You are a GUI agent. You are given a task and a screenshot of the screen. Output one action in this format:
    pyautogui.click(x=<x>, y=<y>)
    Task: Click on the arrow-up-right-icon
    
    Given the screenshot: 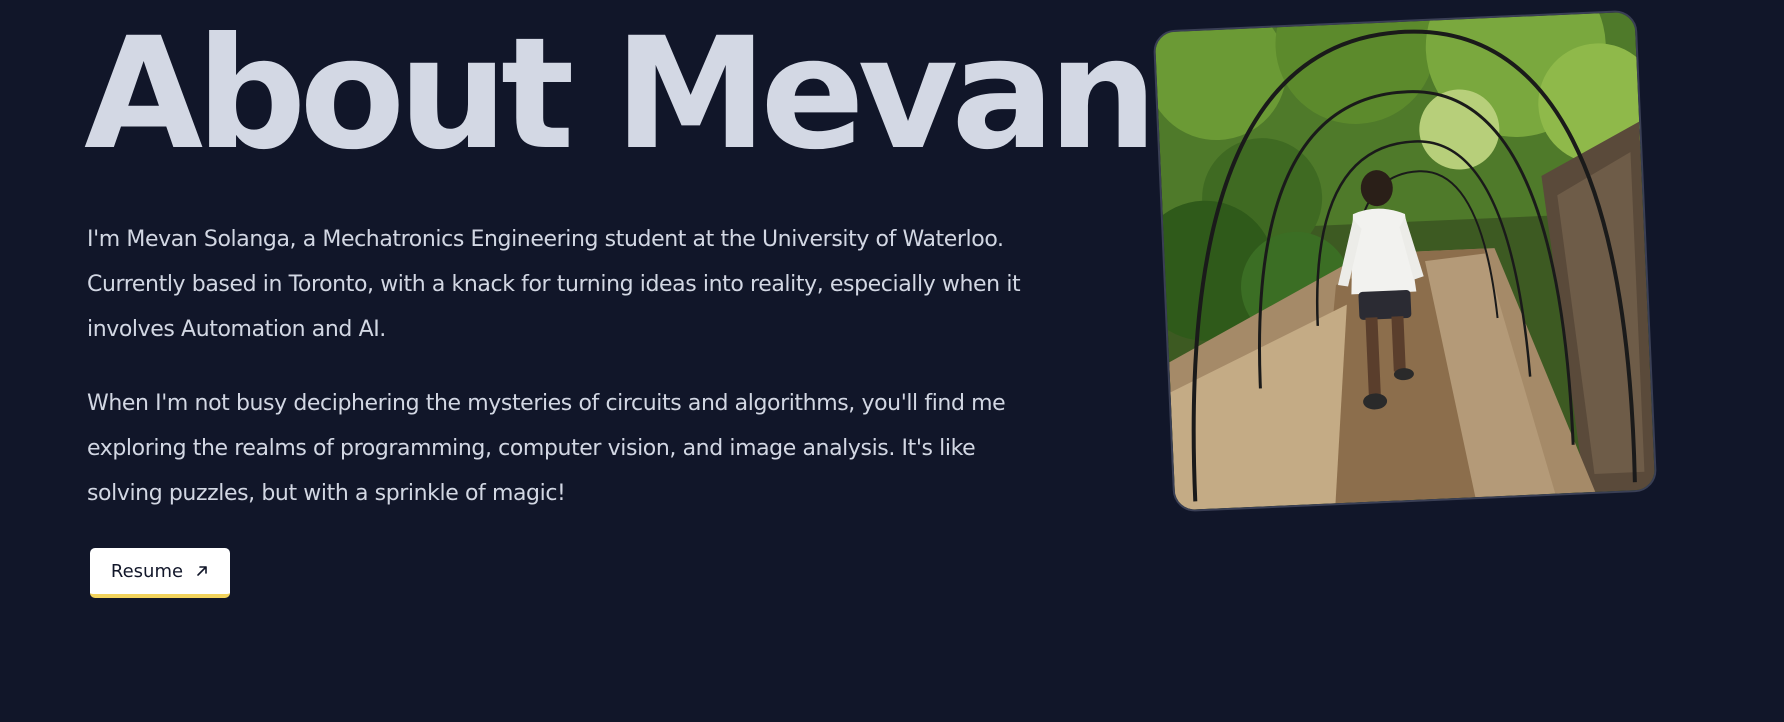 What is the action you would take?
    pyautogui.click(x=202, y=571)
    